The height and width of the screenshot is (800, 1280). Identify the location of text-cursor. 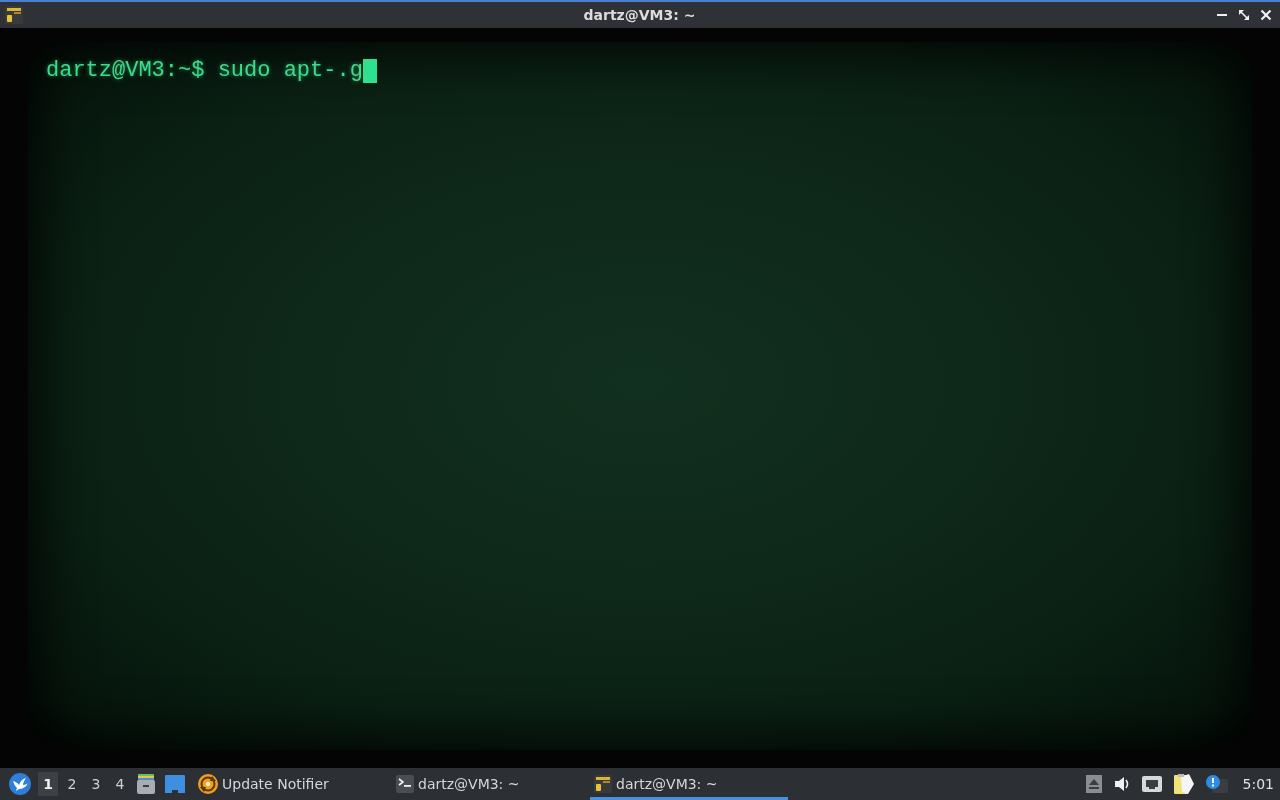
(369, 71).